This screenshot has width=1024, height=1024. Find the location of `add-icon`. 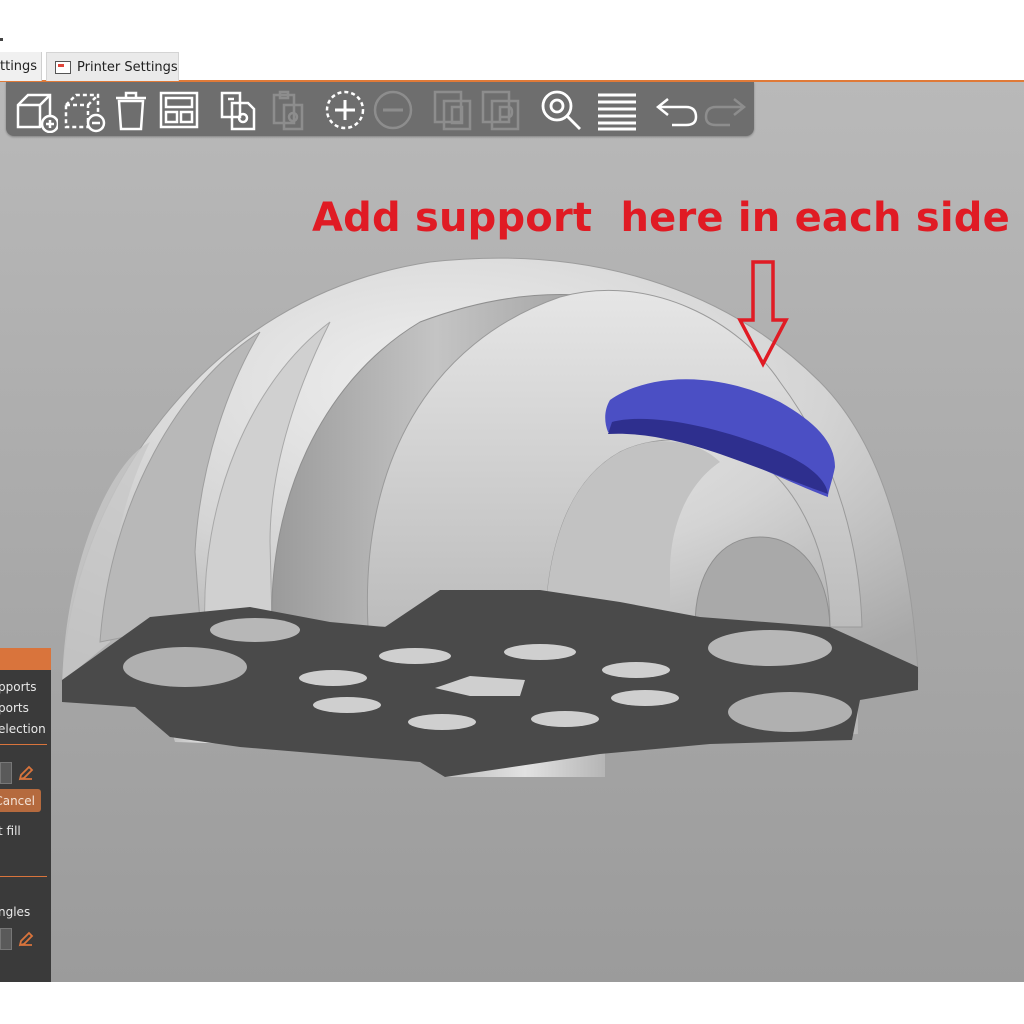

add-icon is located at coordinates (38, 113).